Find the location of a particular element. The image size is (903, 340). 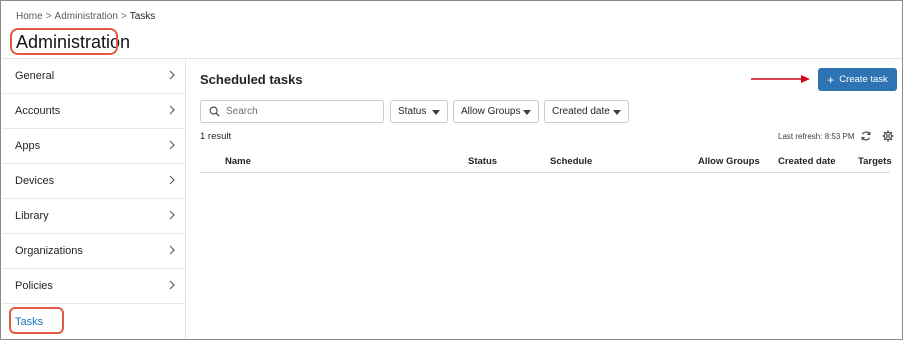

annotation-highlight-tasks is located at coordinates (36, 320).